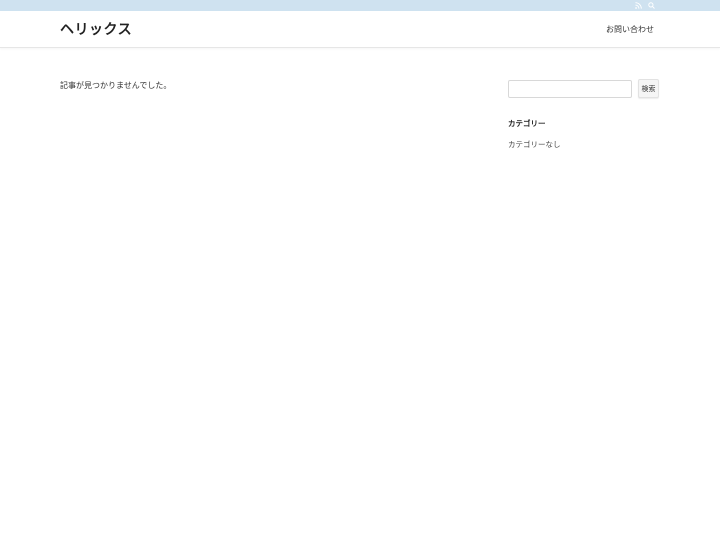 The image size is (720, 540). What do you see at coordinates (534, 144) in the screenshot?
I see `categories-empty-label: カテゴリーなし` at bounding box center [534, 144].